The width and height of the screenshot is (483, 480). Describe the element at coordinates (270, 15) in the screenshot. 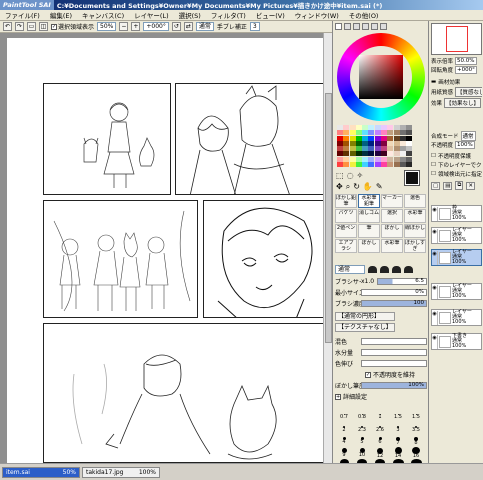

I see `menu-view: ビュー(V)` at that location.